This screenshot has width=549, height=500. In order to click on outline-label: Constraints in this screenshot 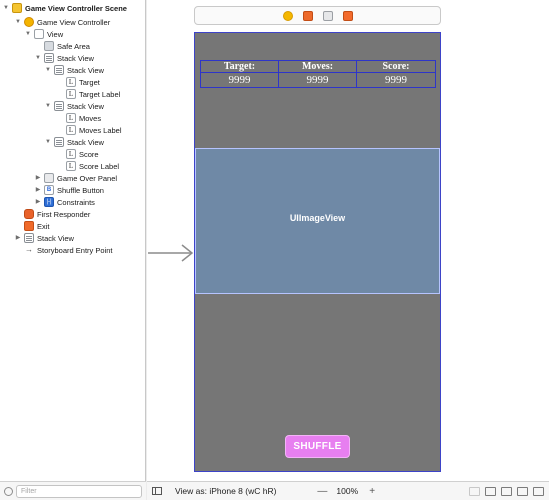, I will do `click(76, 202)`.